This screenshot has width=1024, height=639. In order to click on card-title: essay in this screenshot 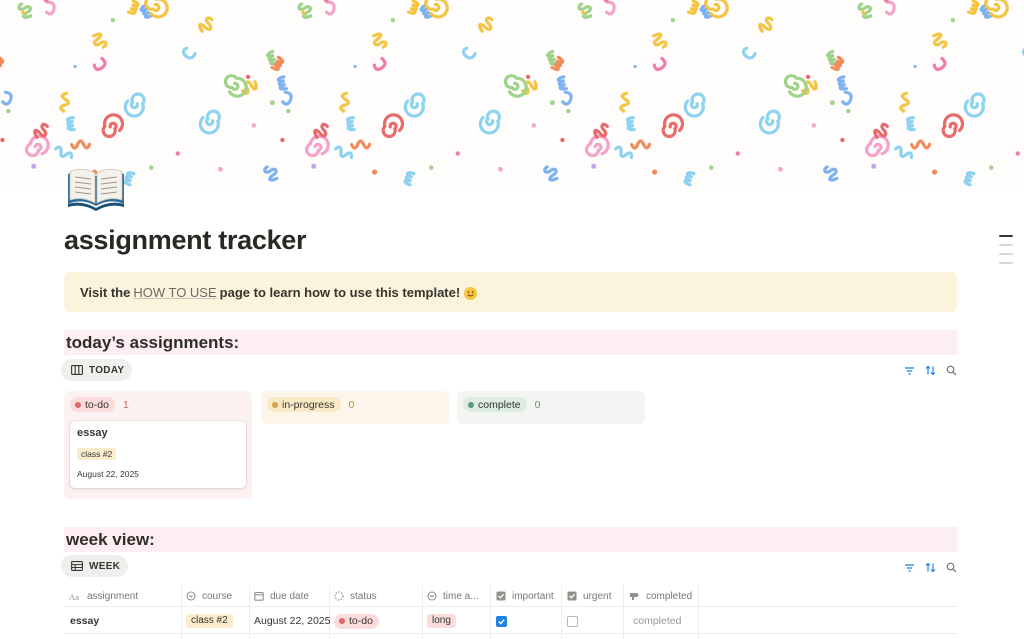, I will do `click(92, 433)`.